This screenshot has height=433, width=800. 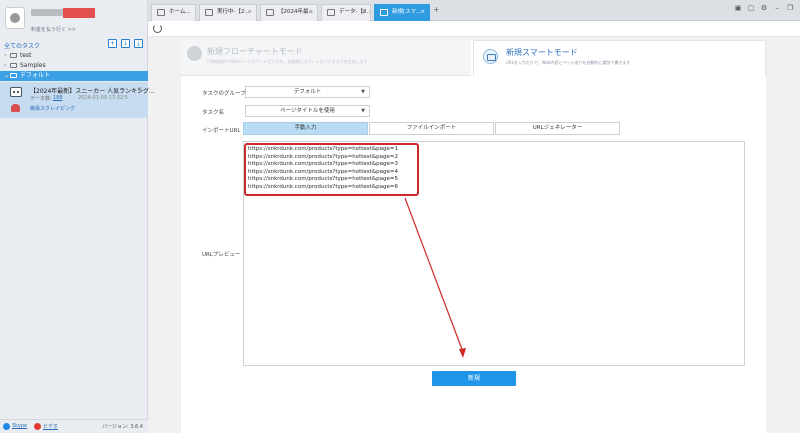 I want to click on refresh-icon, so click(x=157, y=28).